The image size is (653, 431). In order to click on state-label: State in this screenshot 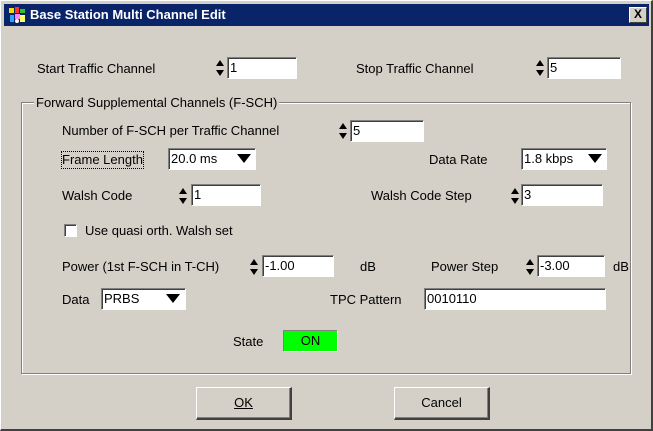, I will do `click(248, 341)`.